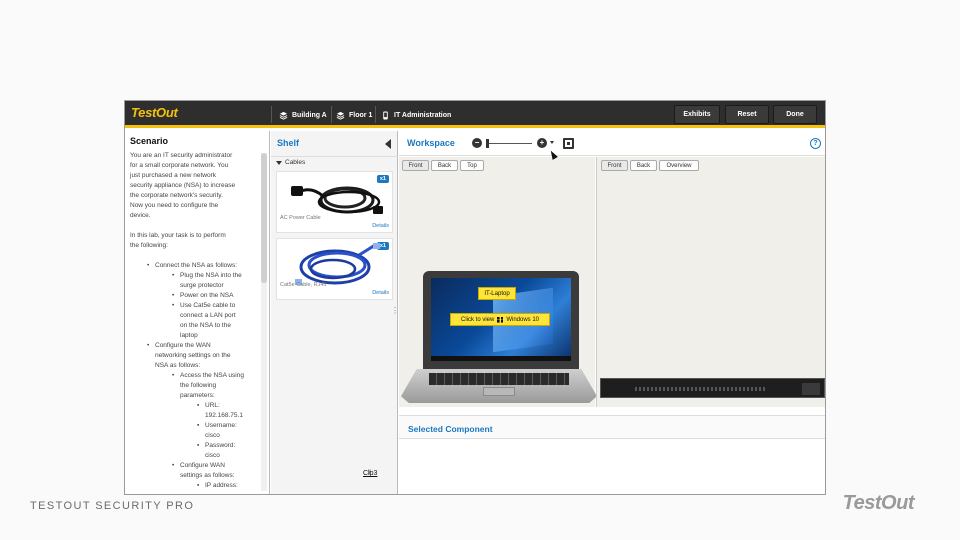 This screenshot has width=960, height=540. I want to click on scenario-line: Access the NSA using, so click(212, 375).